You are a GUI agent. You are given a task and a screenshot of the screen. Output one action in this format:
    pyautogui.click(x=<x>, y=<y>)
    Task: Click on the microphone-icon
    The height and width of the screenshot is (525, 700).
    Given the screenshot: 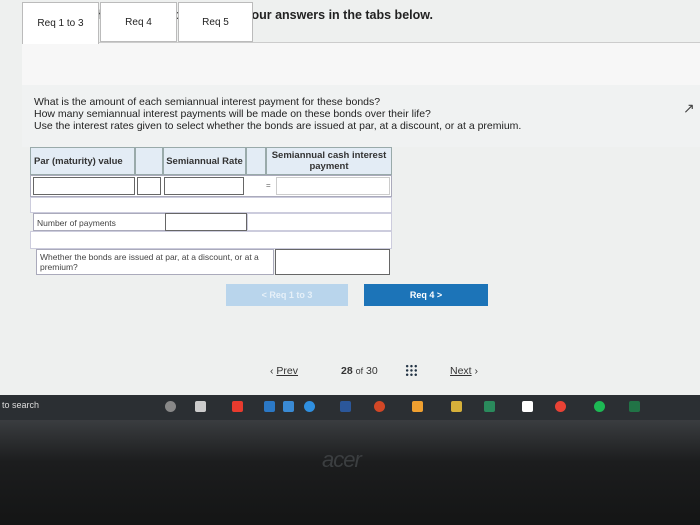 What is the action you would take?
    pyautogui.click(x=170, y=406)
    